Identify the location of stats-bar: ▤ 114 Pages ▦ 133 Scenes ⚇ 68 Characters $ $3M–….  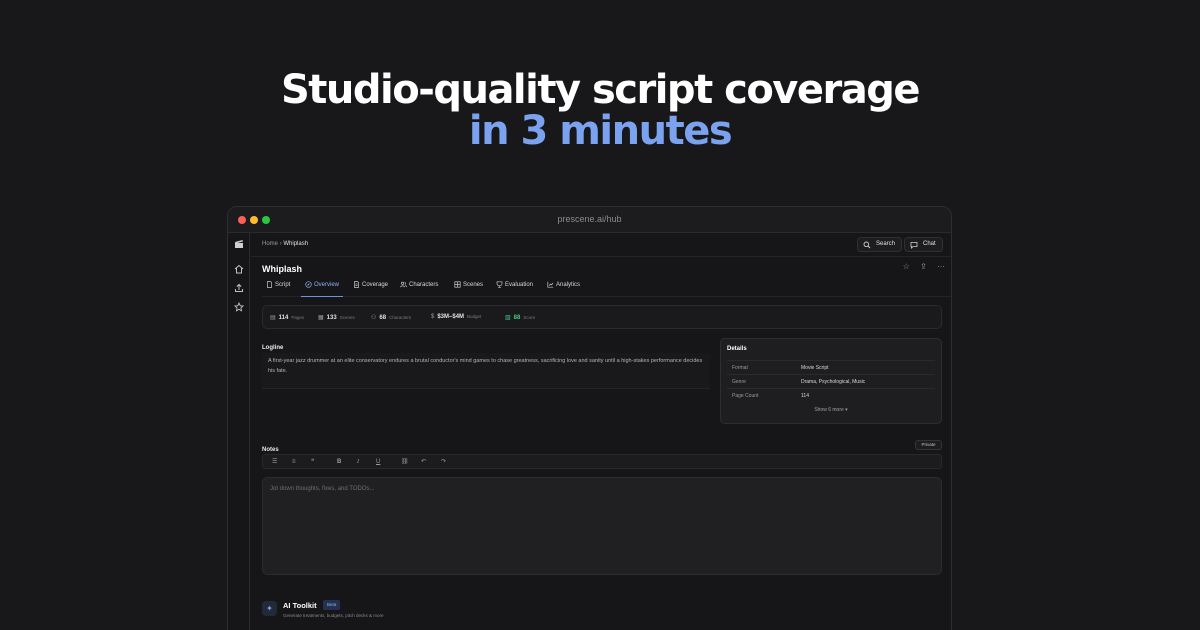
(602, 317).